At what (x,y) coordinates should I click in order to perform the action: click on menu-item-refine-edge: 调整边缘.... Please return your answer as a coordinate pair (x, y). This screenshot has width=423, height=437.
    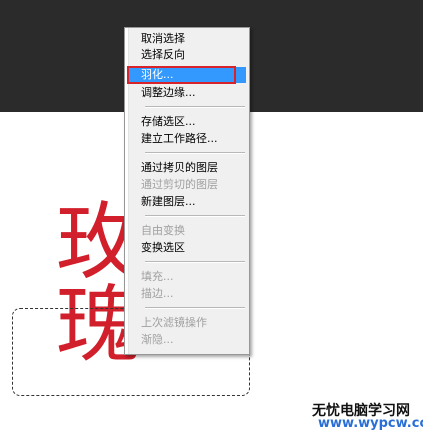
    Looking at the image, I should click on (168, 93).